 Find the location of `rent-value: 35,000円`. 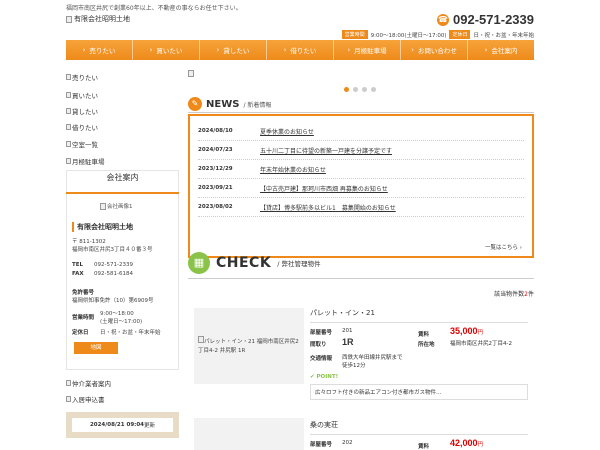

rent-value: 35,000円 is located at coordinates (466, 331).